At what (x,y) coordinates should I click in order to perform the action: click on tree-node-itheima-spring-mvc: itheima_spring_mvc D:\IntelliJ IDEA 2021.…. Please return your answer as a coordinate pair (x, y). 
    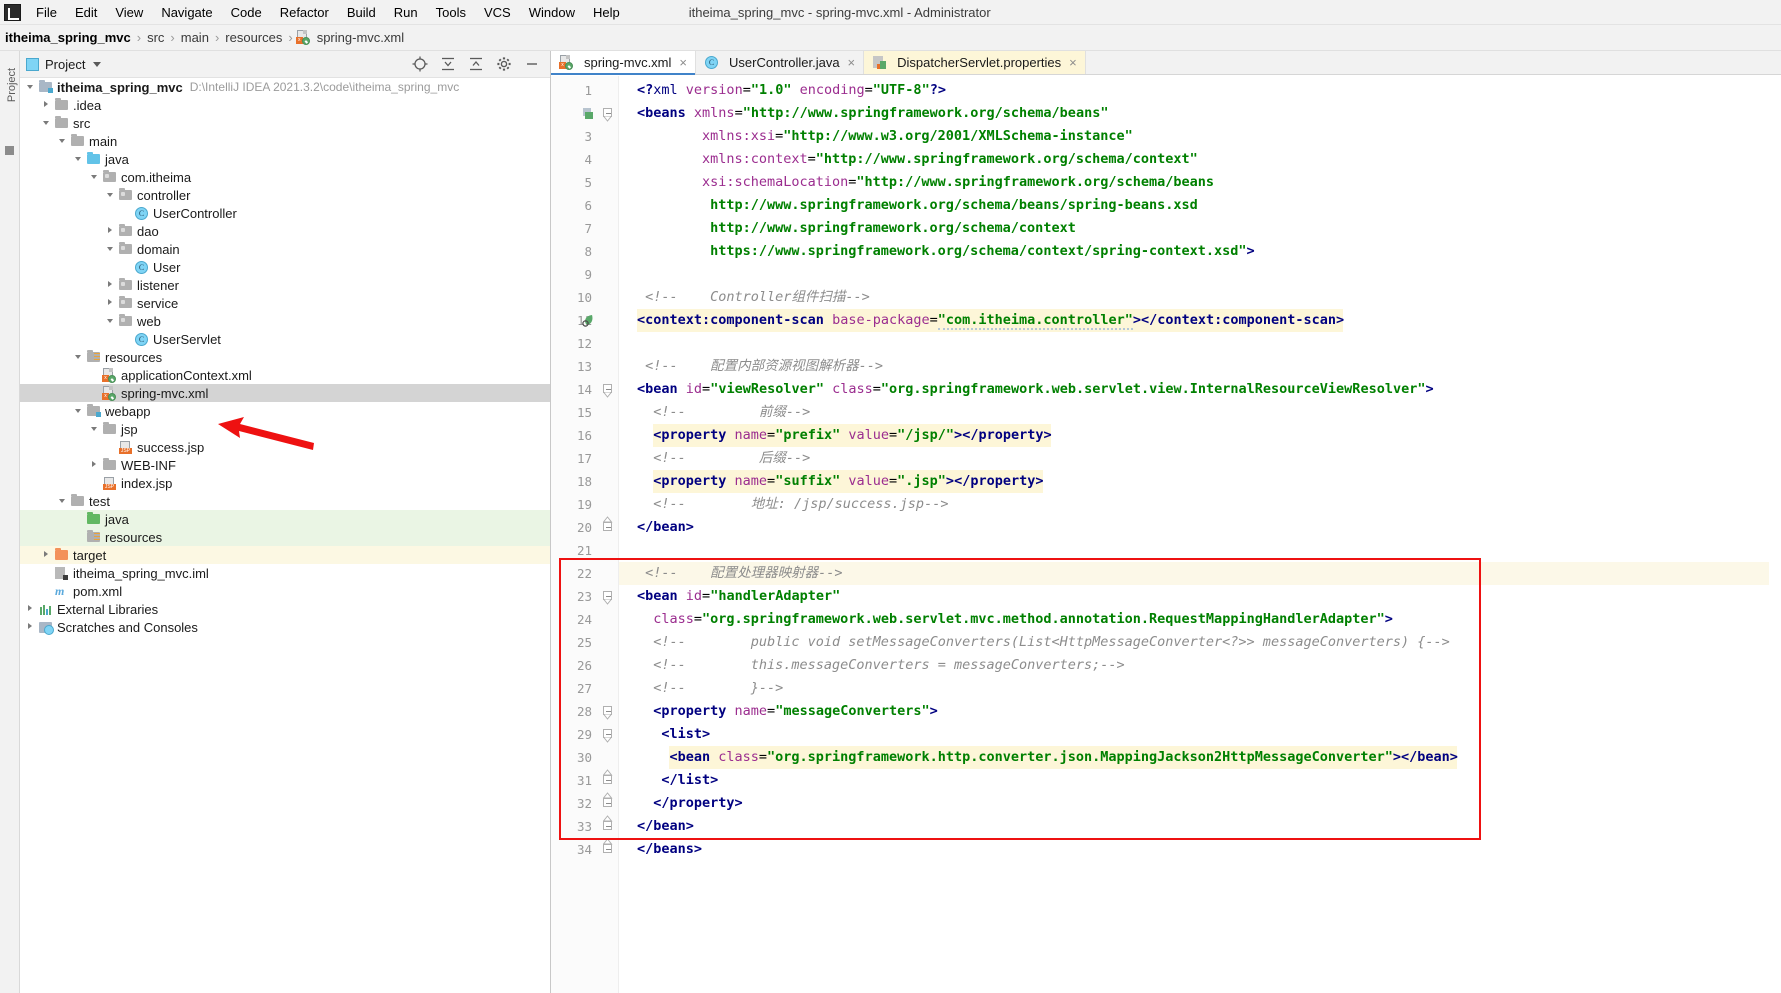
    Looking at the image, I should click on (285, 87).